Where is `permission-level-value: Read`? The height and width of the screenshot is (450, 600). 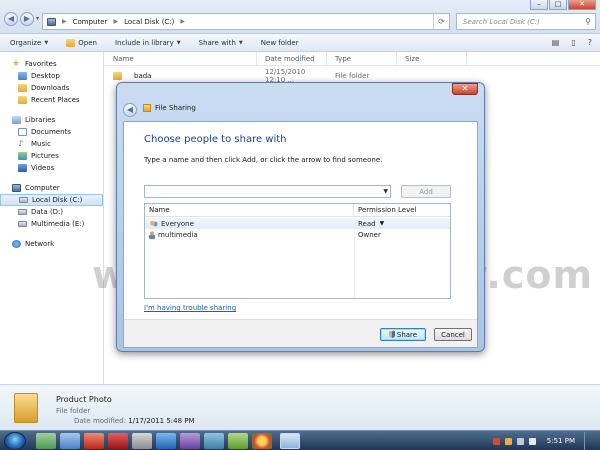
permission-level-value: Read is located at coordinates (367, 223).